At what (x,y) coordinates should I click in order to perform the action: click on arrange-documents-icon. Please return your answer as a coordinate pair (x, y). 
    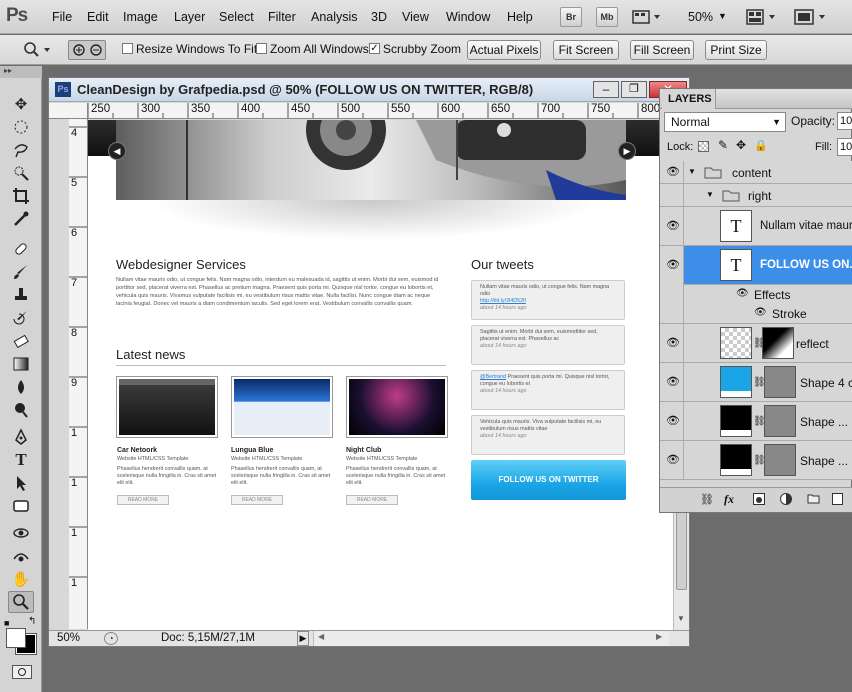
    Looking at the image, I should click on (762, 17).